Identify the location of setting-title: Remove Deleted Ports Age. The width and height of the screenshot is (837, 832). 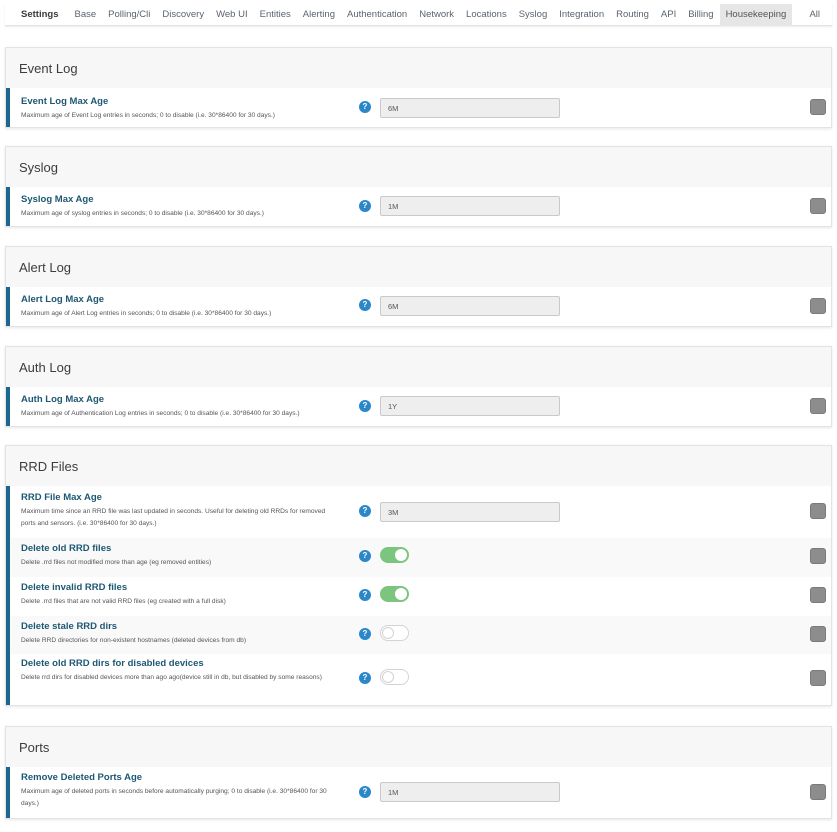
(82, 777).